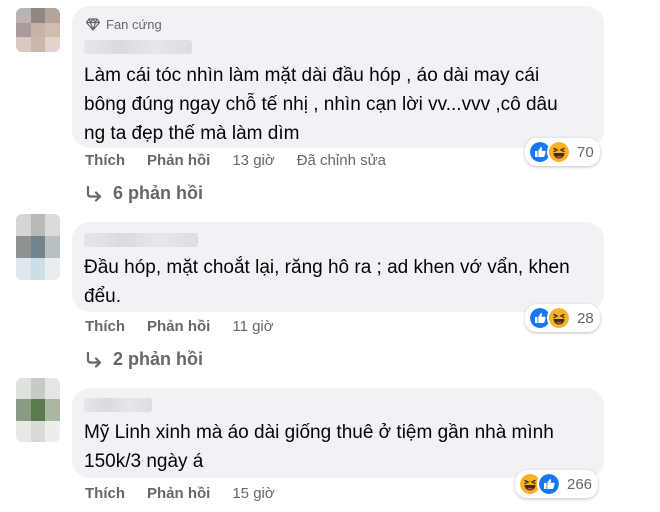  I want to click on comment-actions: Thích Phản hồi 11 giờ, so click(190, 326).